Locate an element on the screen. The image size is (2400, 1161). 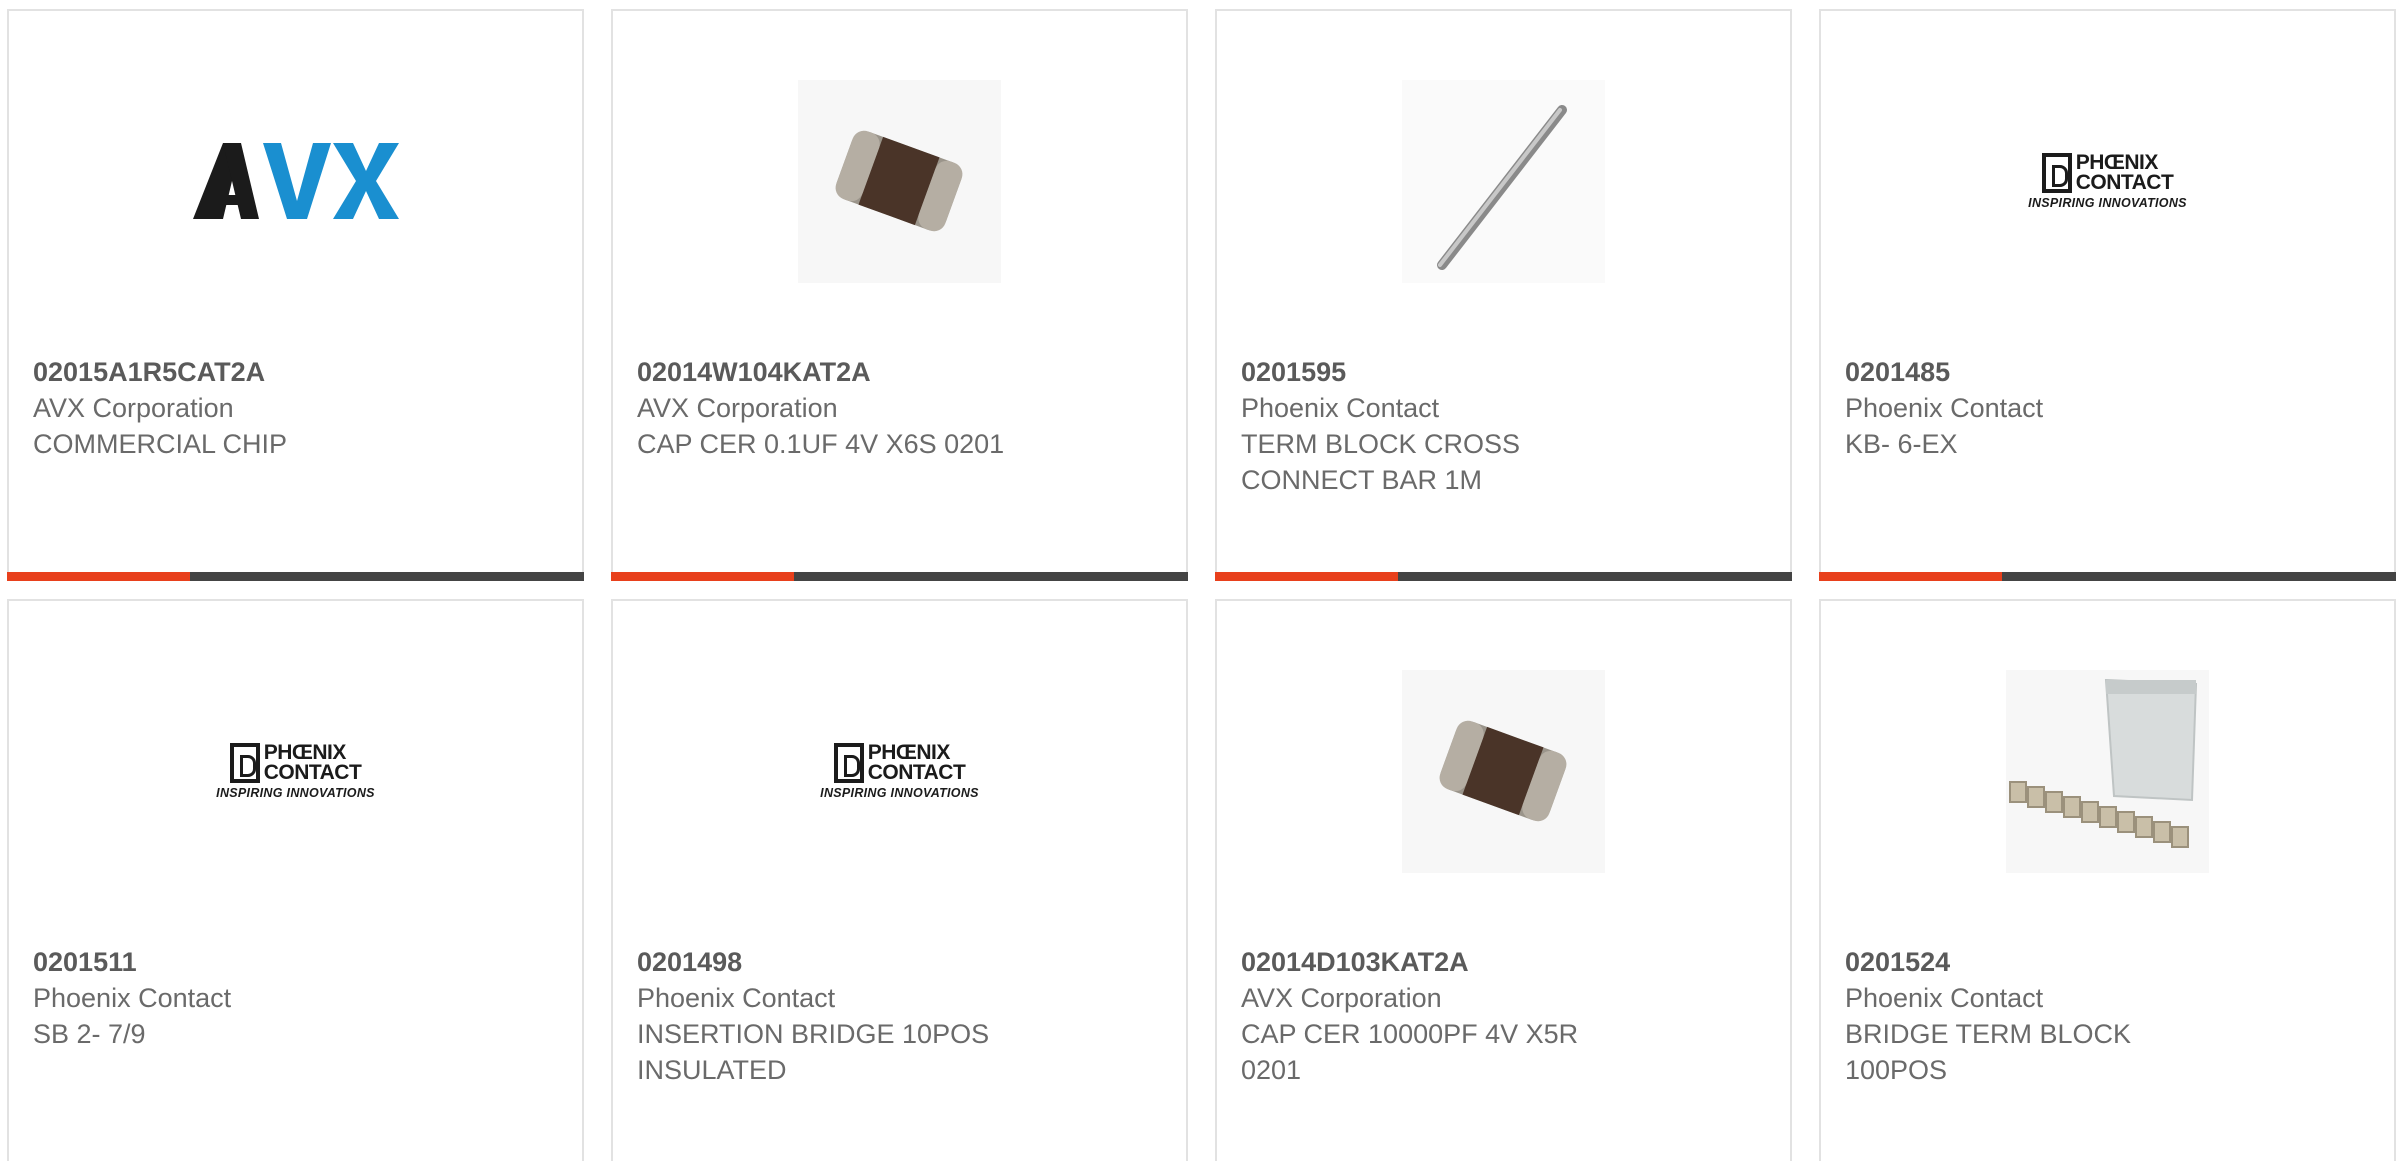
product-info: 0201485 Phoenix Contact KB- 6-EX is located at coordinates (2109, 408).